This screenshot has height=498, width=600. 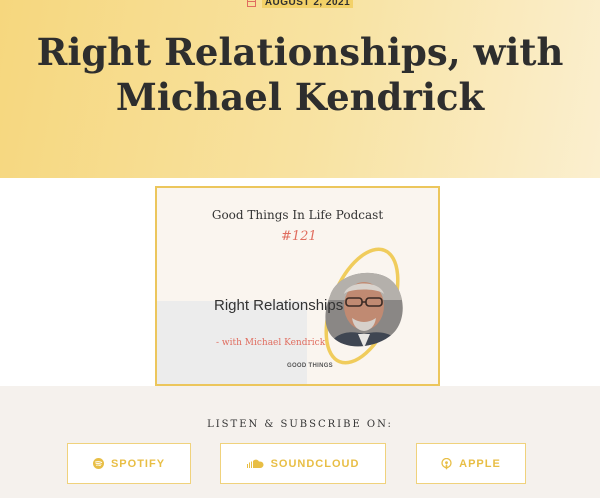 I want to click on apple-podcasts-button-label: APPLE, so click(x=480, y=463).